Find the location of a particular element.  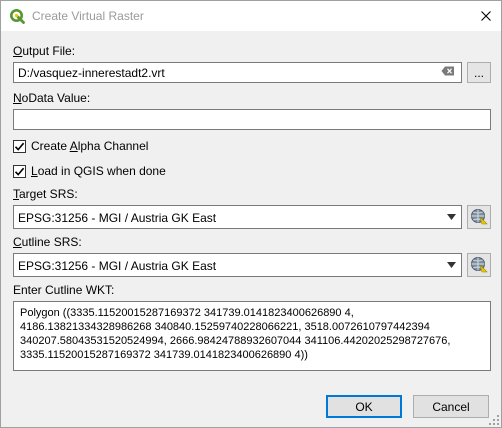

create-alpha-channel-checkbox: Create Alpha Channel is located at coordinates (80, 146).